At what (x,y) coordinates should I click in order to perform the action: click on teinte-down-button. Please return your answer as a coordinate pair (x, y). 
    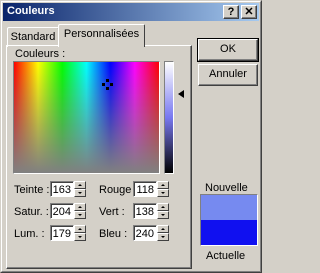
    Looking at the image, I should click on (80, 193).